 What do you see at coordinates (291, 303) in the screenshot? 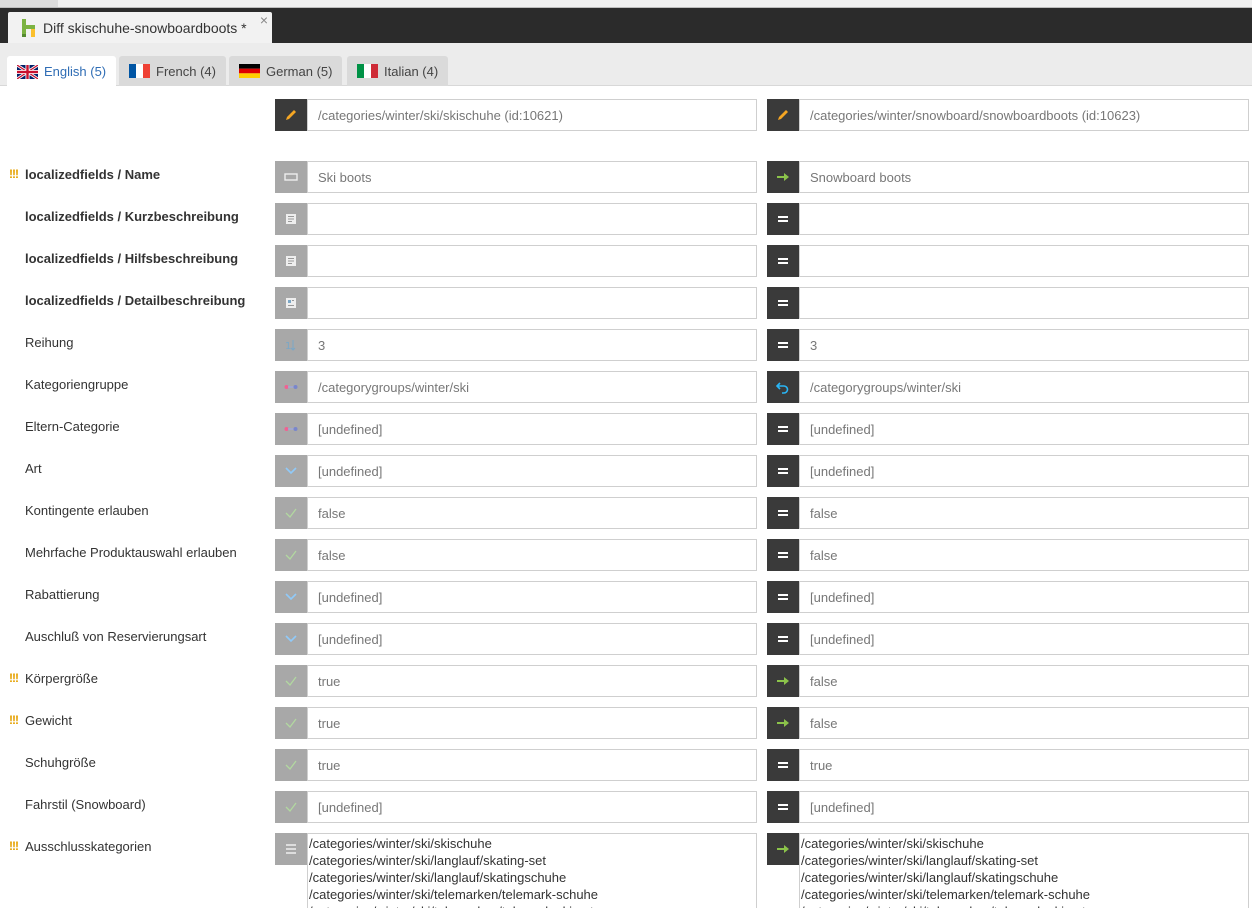
I see `wysiwyg-icon` at bounding box center [291, 303].